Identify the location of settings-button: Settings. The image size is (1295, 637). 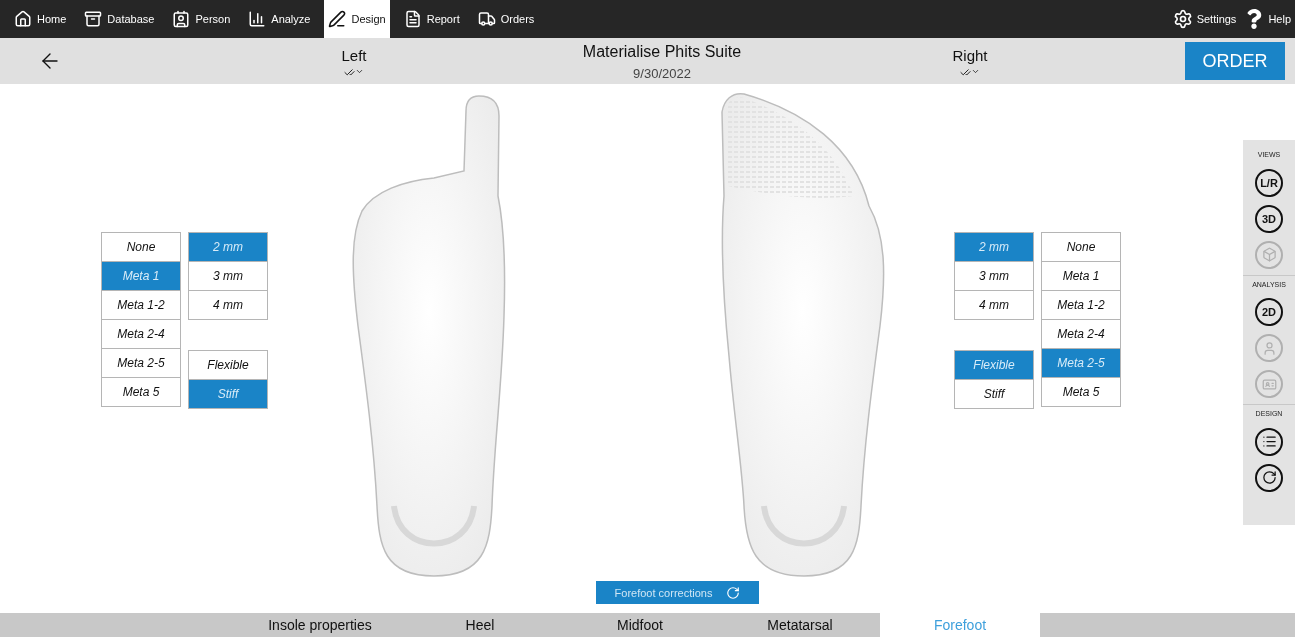
(1204, 19).